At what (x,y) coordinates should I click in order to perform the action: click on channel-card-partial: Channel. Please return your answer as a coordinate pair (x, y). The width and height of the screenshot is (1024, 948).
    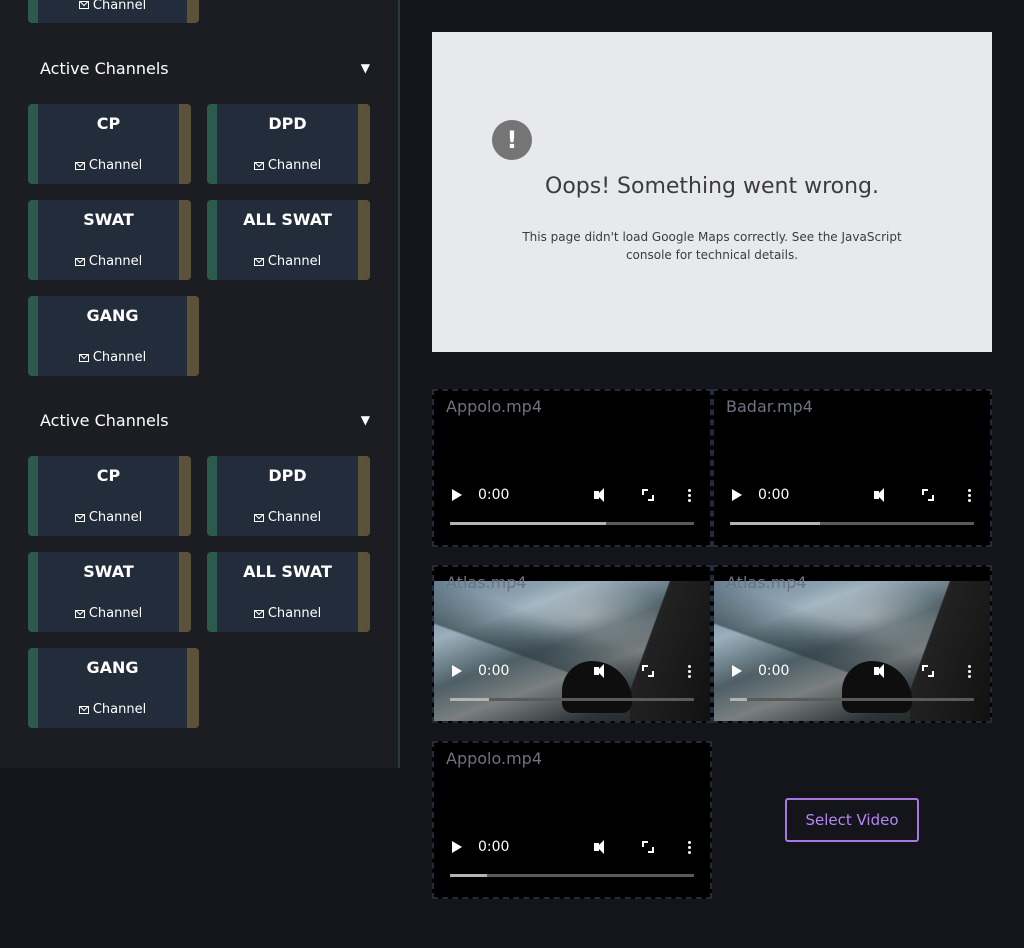
    Looking at the image, I should click on (113, 11).